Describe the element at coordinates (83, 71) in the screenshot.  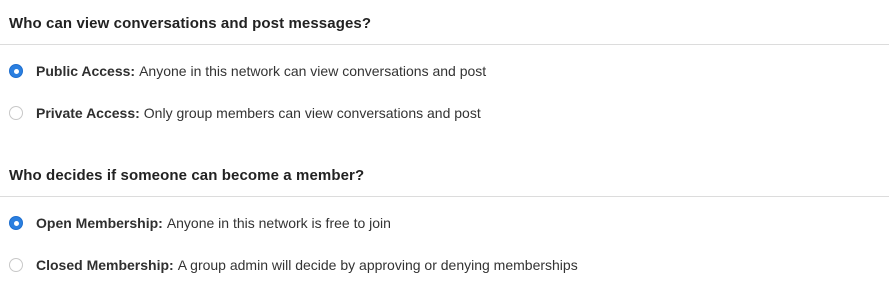
I see `option-title: Public Access` at that location.